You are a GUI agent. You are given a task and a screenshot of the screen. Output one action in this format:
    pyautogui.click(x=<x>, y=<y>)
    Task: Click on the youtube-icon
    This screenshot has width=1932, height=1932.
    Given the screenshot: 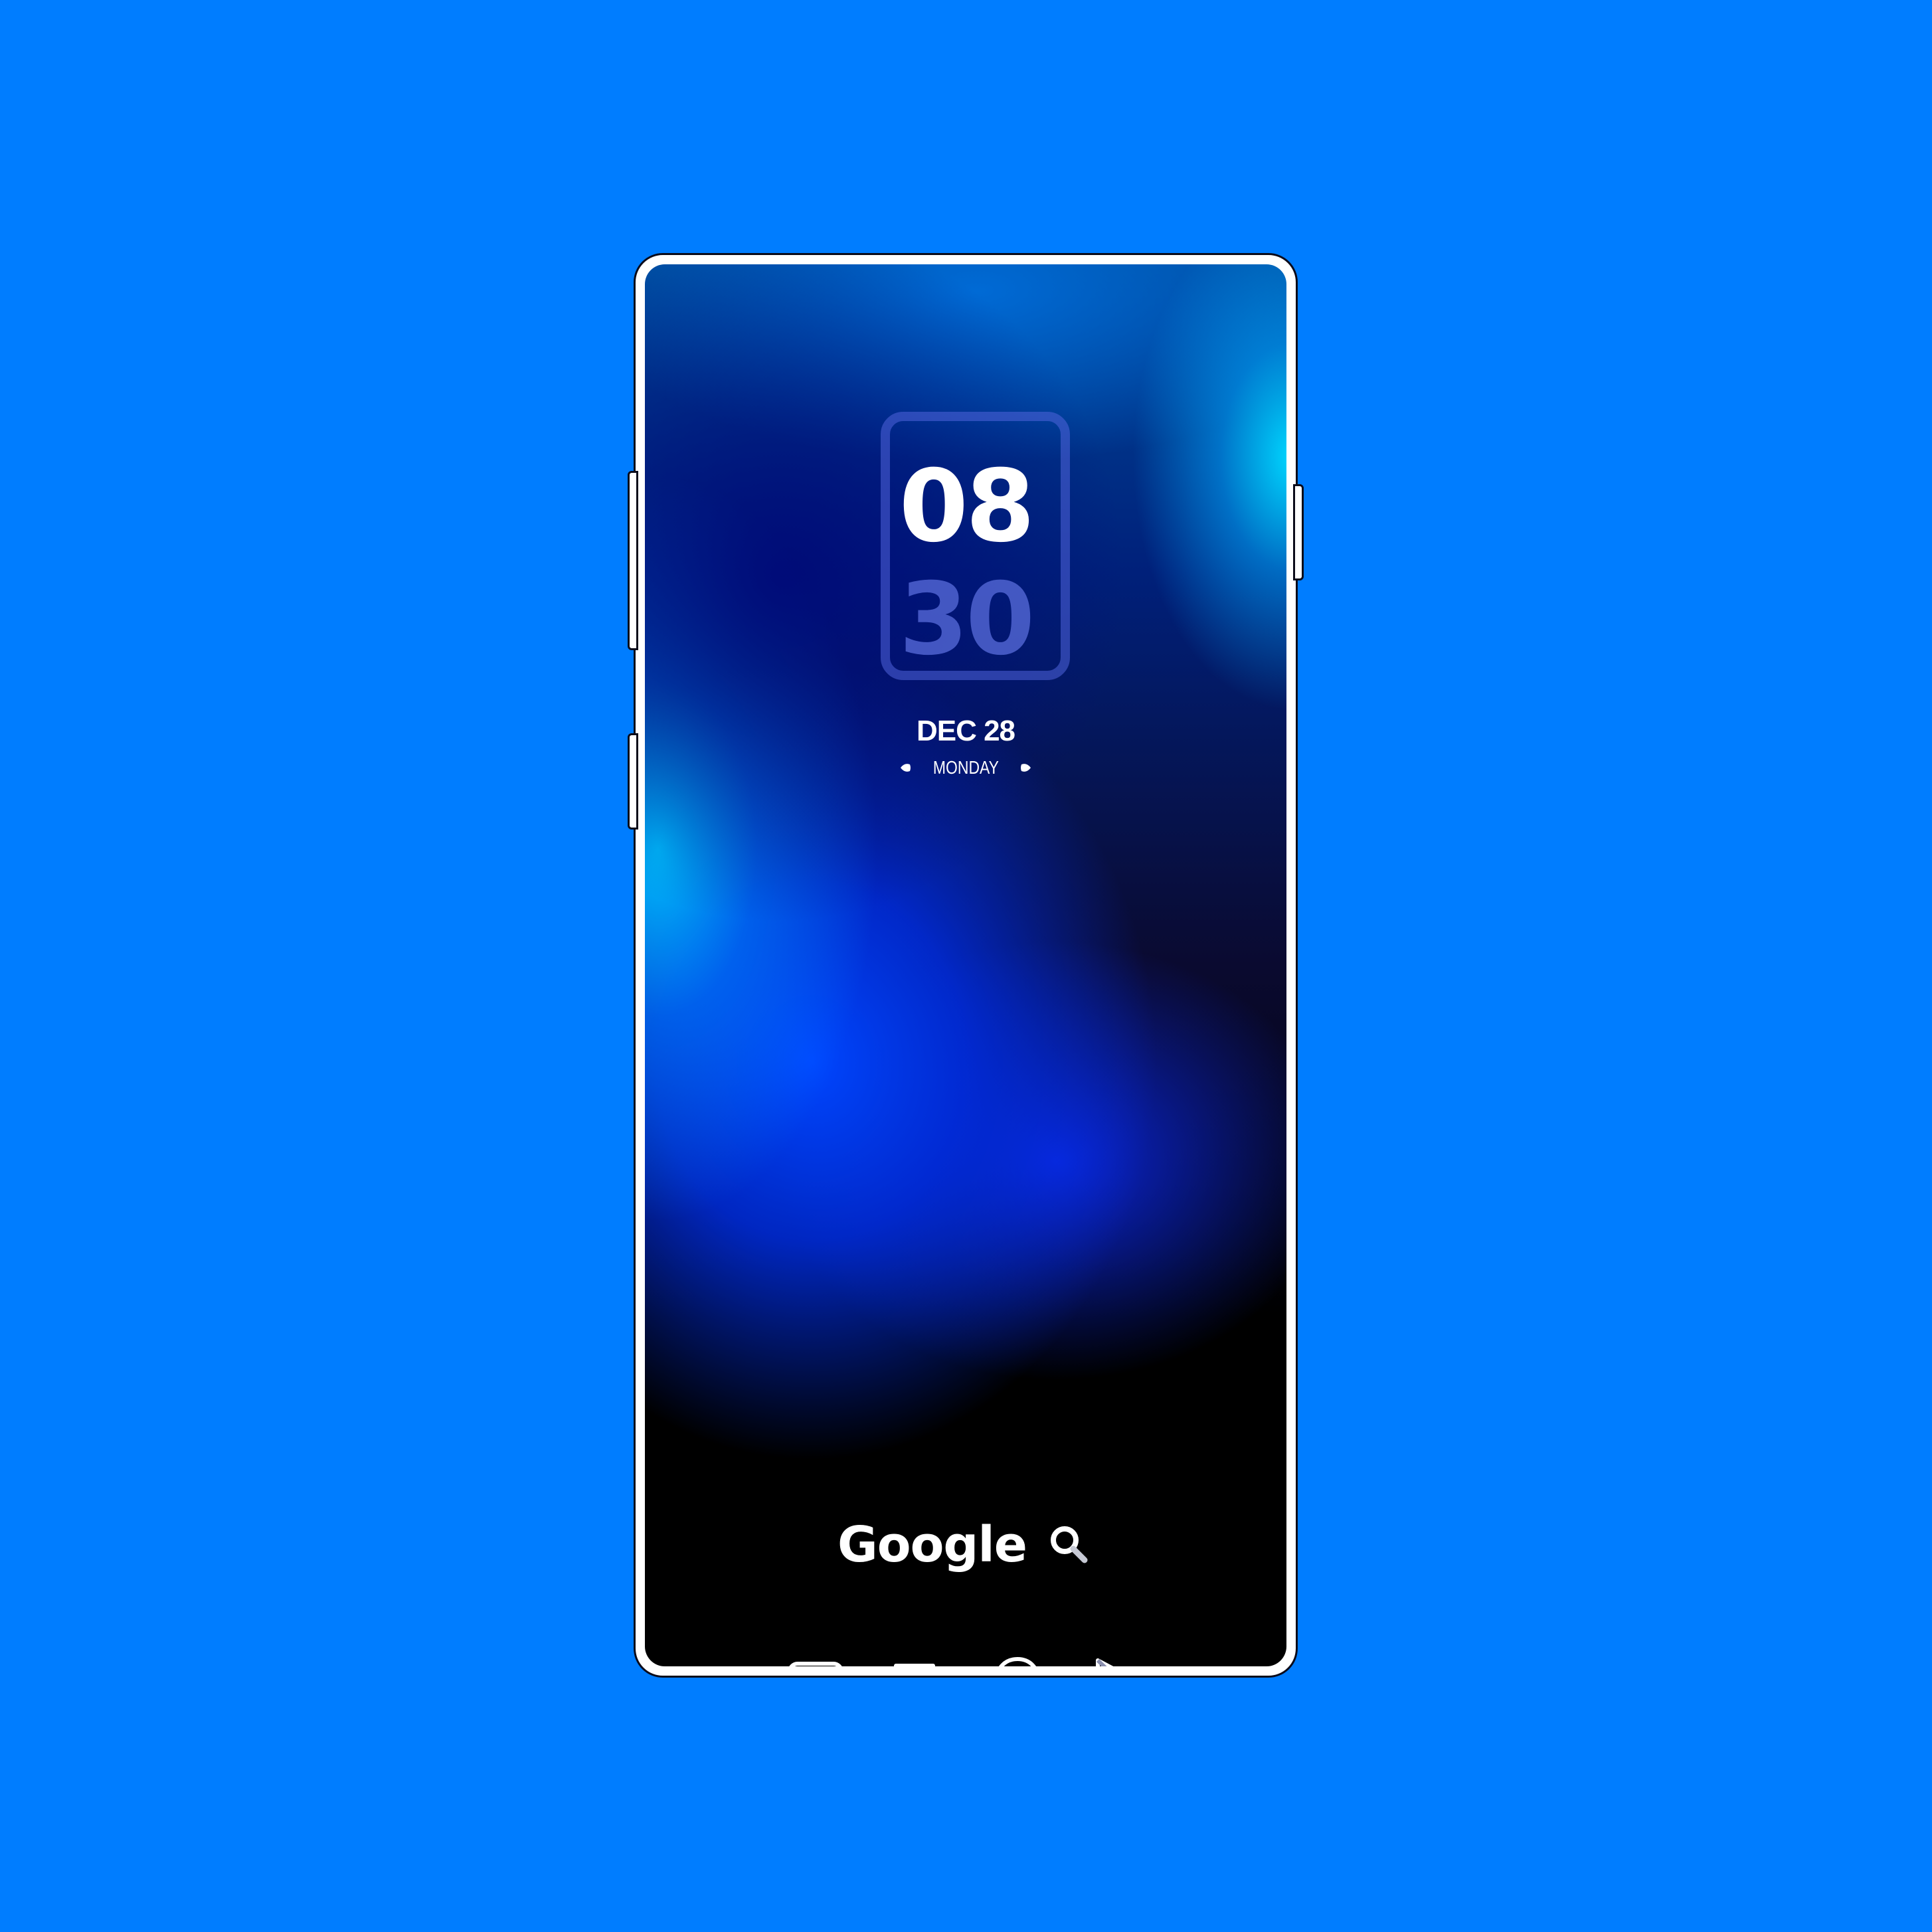 What is the action you would take?
    pyautogui.click(x=815, y=1659)
    